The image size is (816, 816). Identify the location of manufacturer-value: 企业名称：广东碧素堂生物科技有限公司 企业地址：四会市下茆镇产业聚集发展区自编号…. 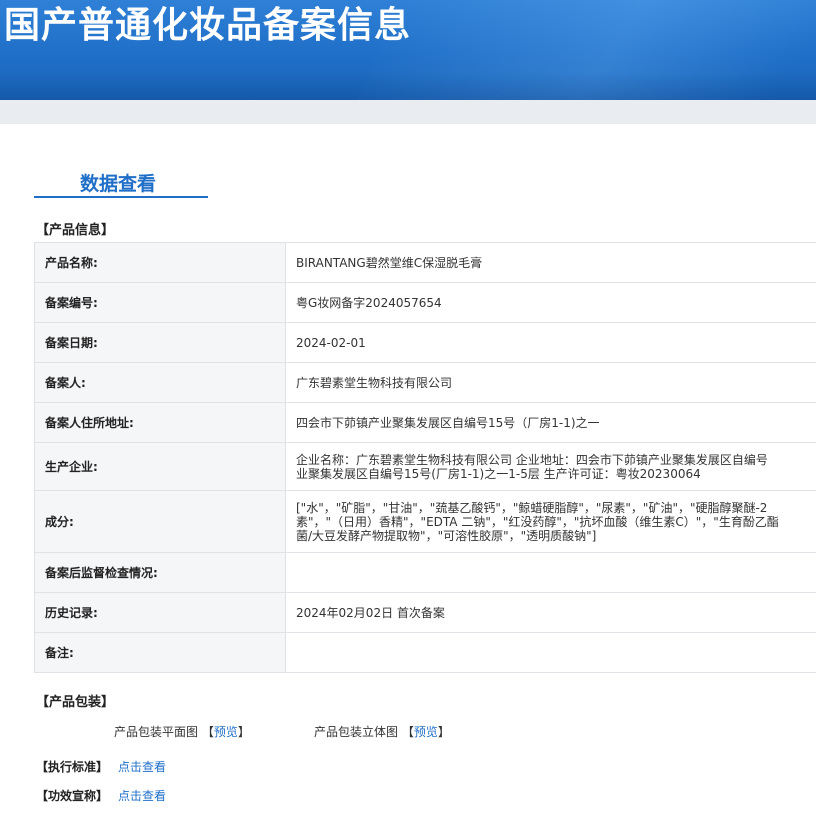
(550, 466).